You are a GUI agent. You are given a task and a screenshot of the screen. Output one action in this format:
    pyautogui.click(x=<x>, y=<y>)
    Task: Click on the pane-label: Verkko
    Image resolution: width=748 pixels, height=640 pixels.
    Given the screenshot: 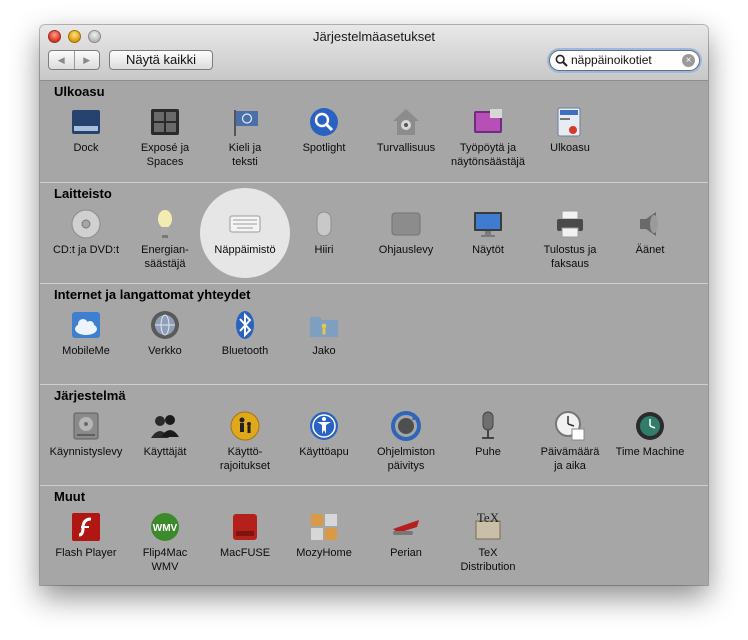 What is the action you would take?
    pyautogui.click(x=165, y=351)
    